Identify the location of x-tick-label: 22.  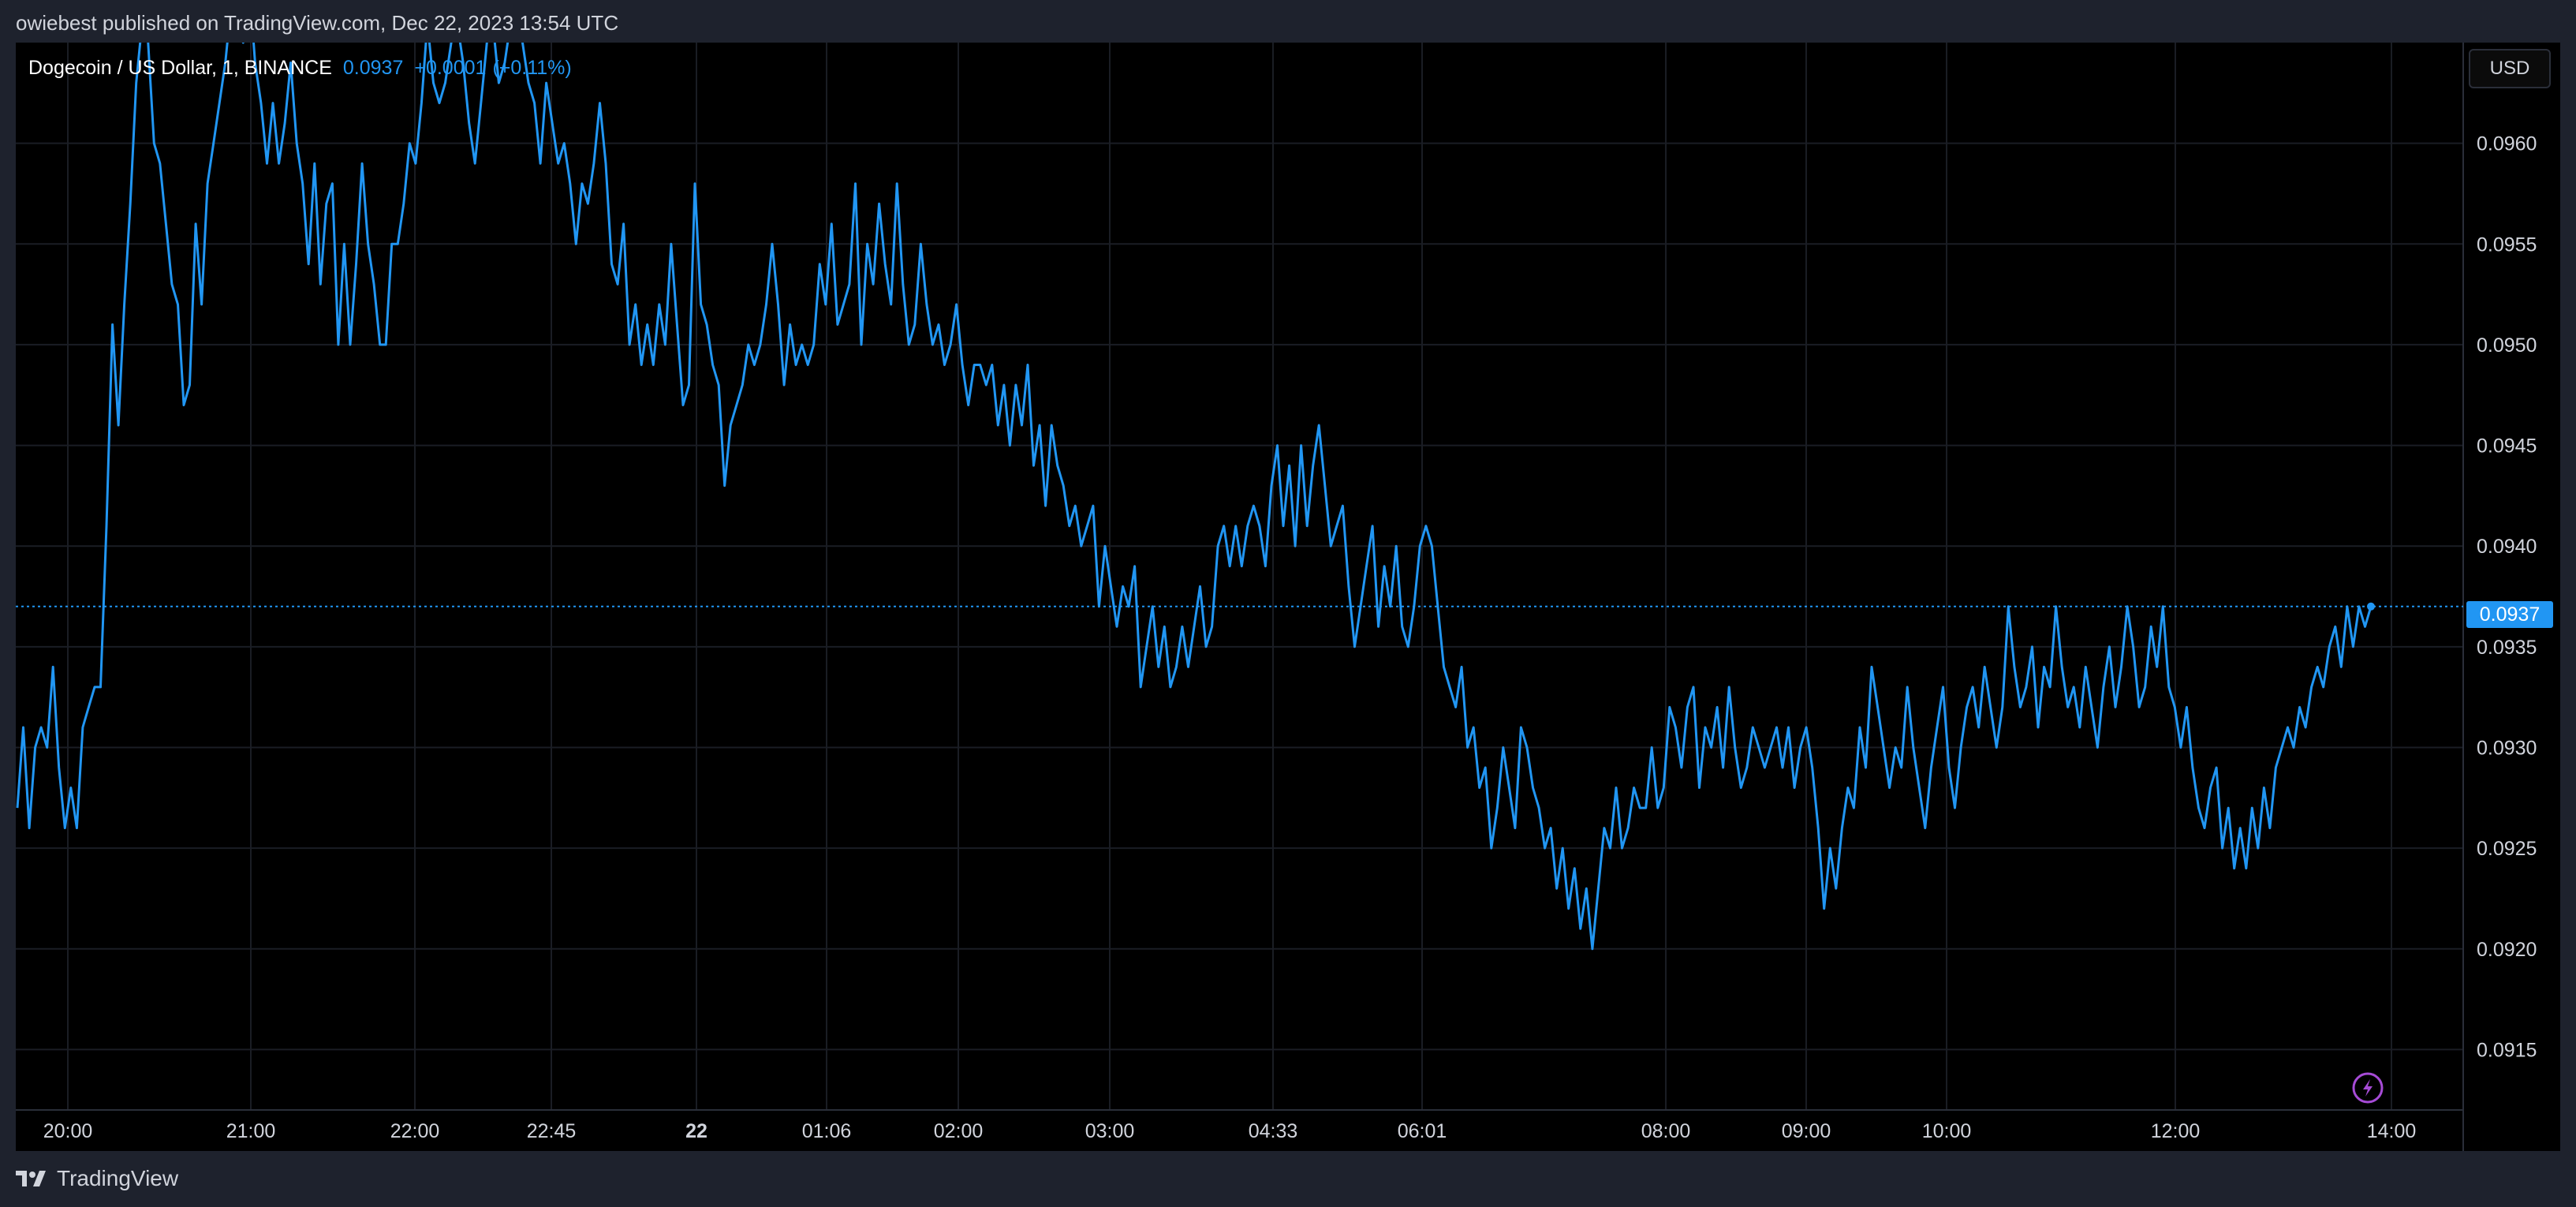
(696, 1131).